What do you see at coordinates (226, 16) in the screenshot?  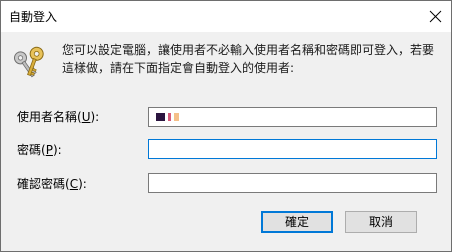 I see `title-bar: 自動登入` at bounding box center [226, 16].